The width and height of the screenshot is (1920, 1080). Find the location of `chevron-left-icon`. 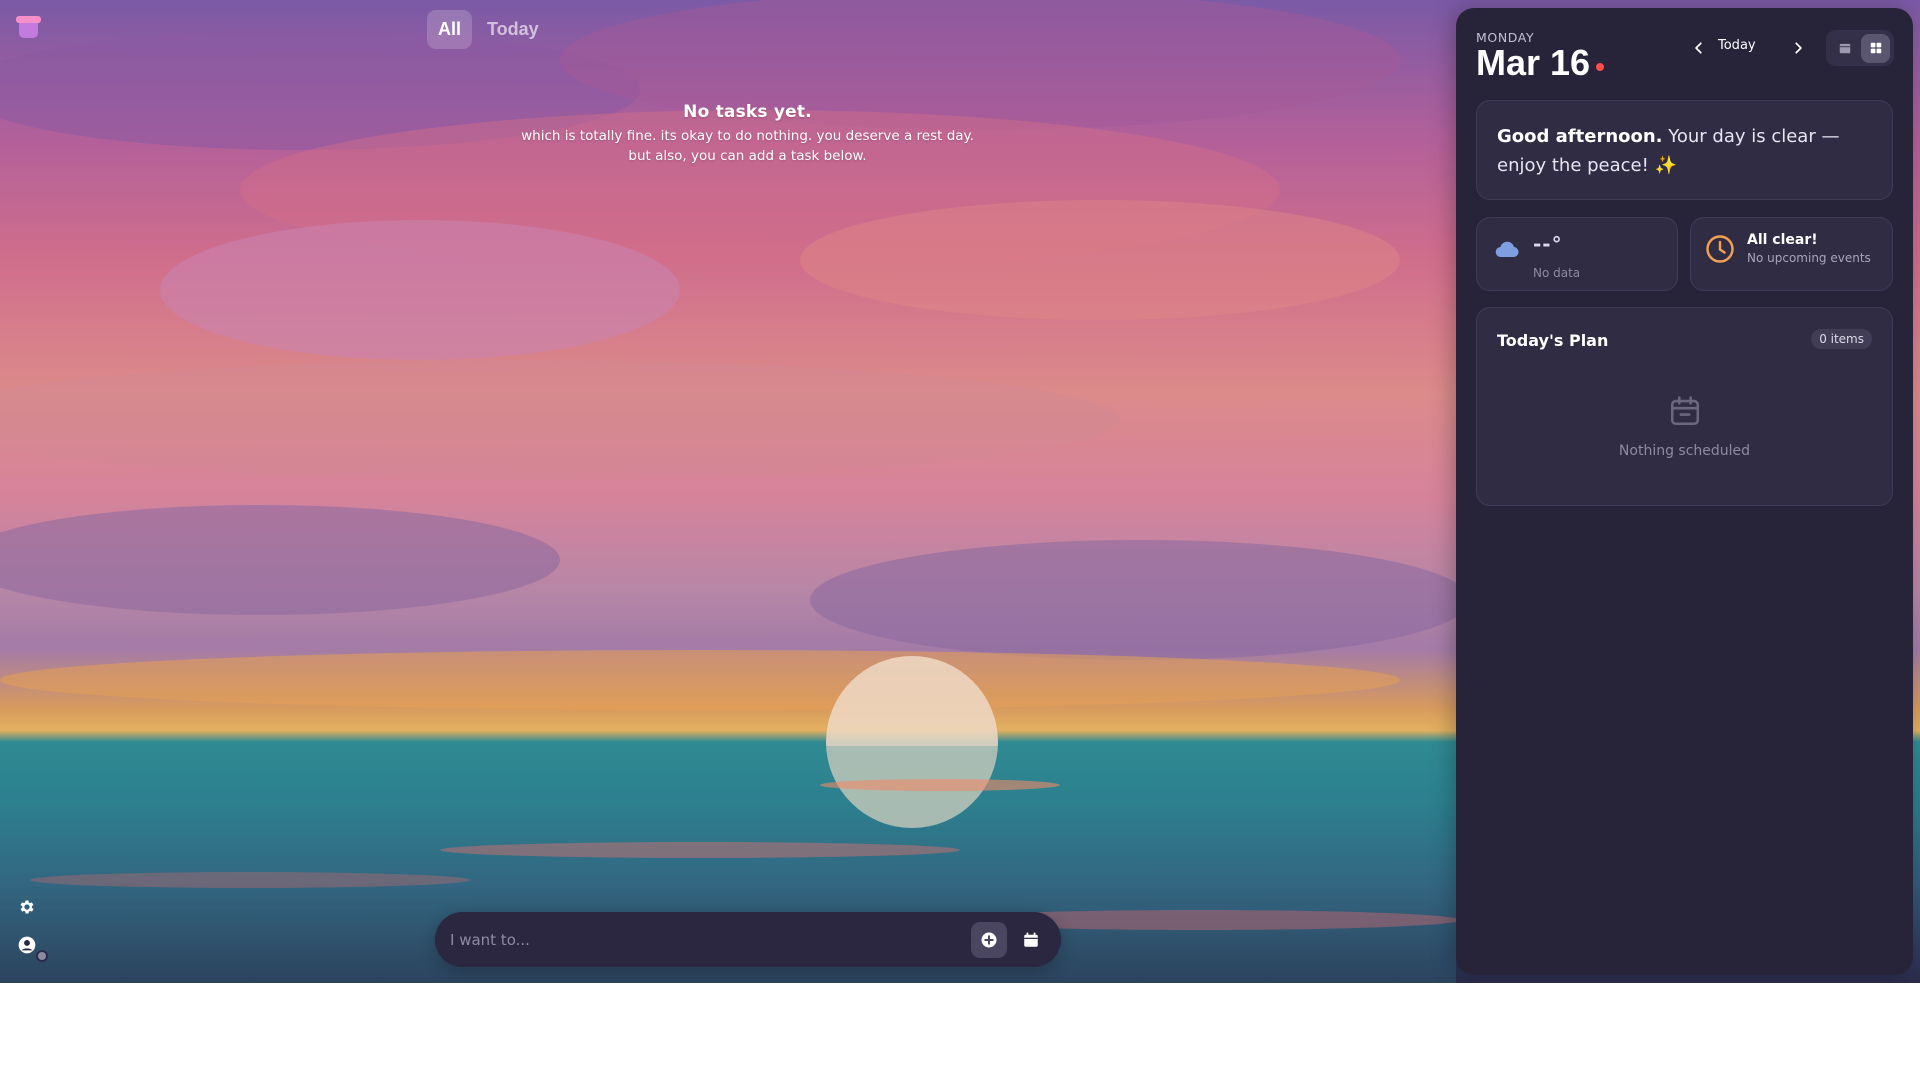

chevron-left-icon is located at coordinates (1698, 48).